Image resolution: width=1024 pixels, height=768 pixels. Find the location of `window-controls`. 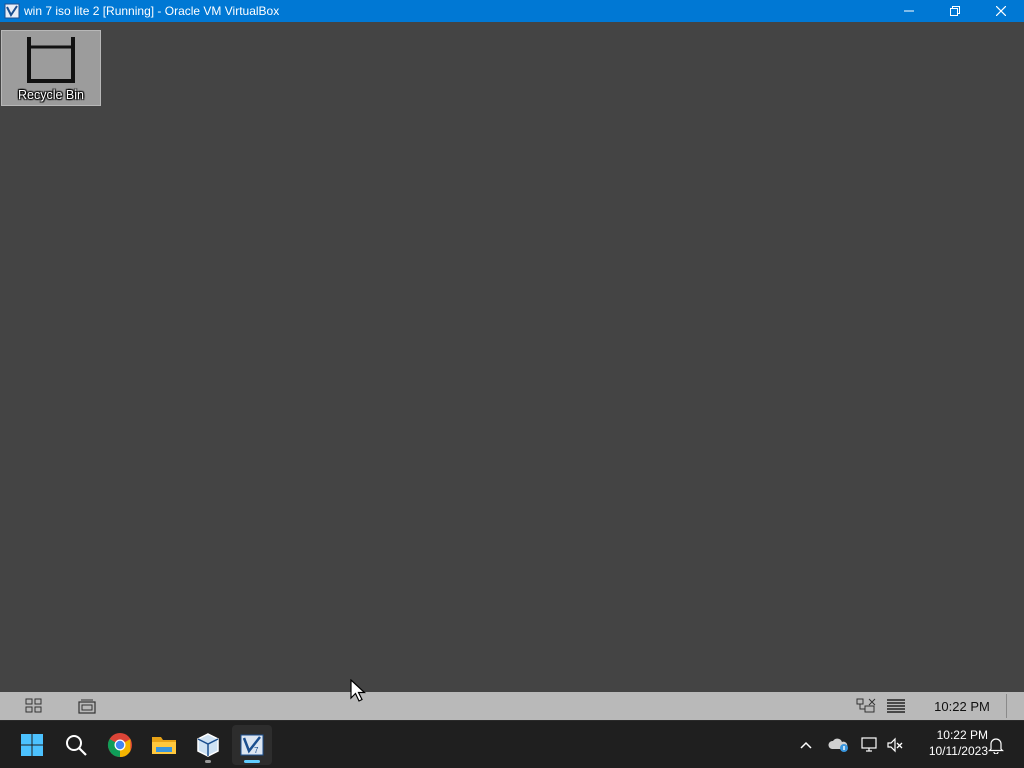

window-controls is located at coordinates (955, 11).